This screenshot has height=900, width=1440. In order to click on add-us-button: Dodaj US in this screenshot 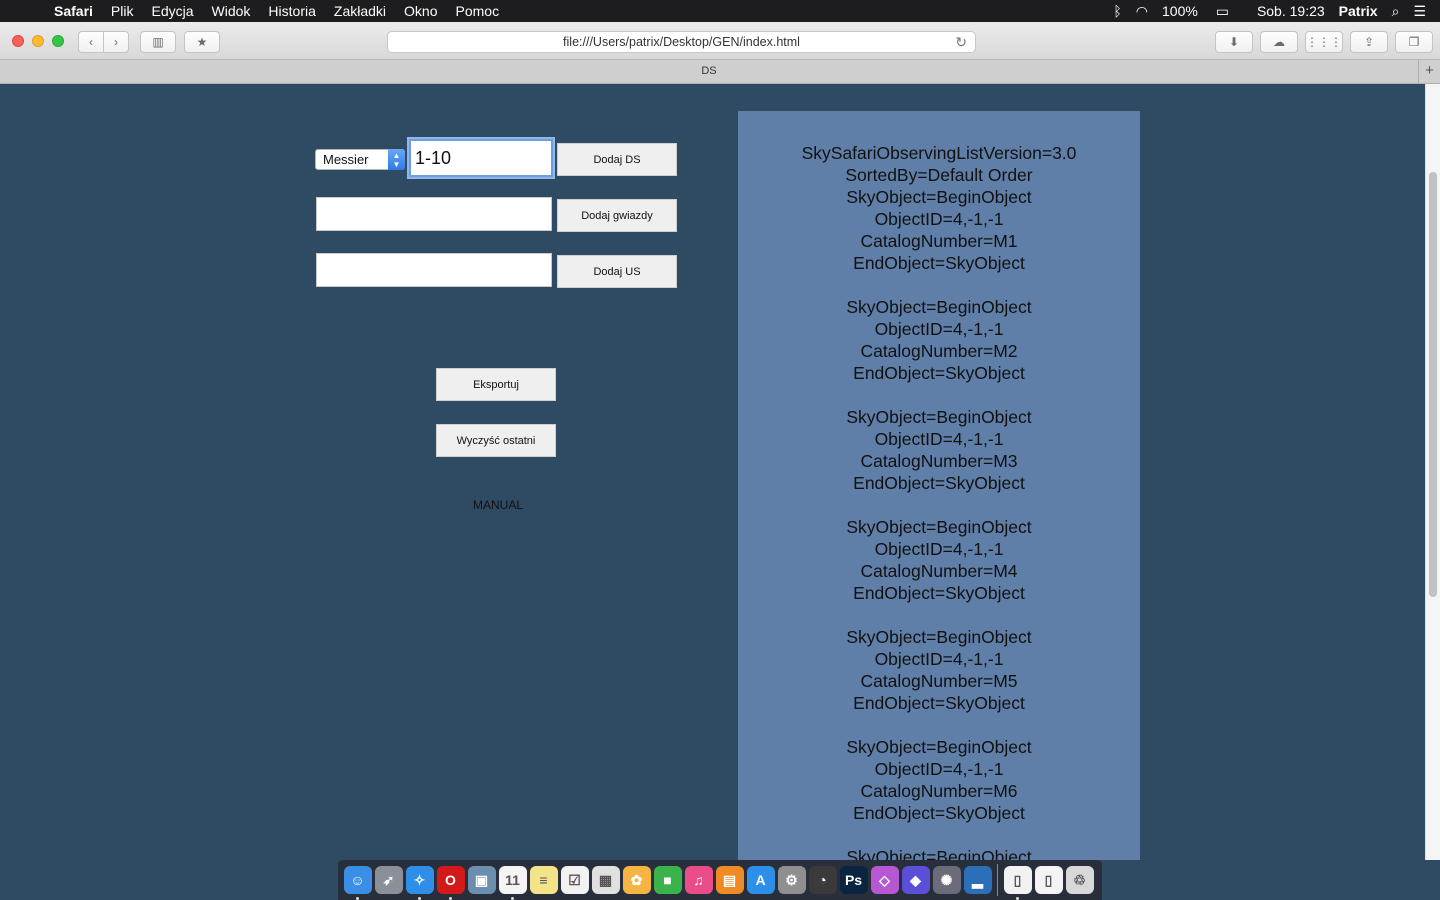, I will do `click(617, 271)`.